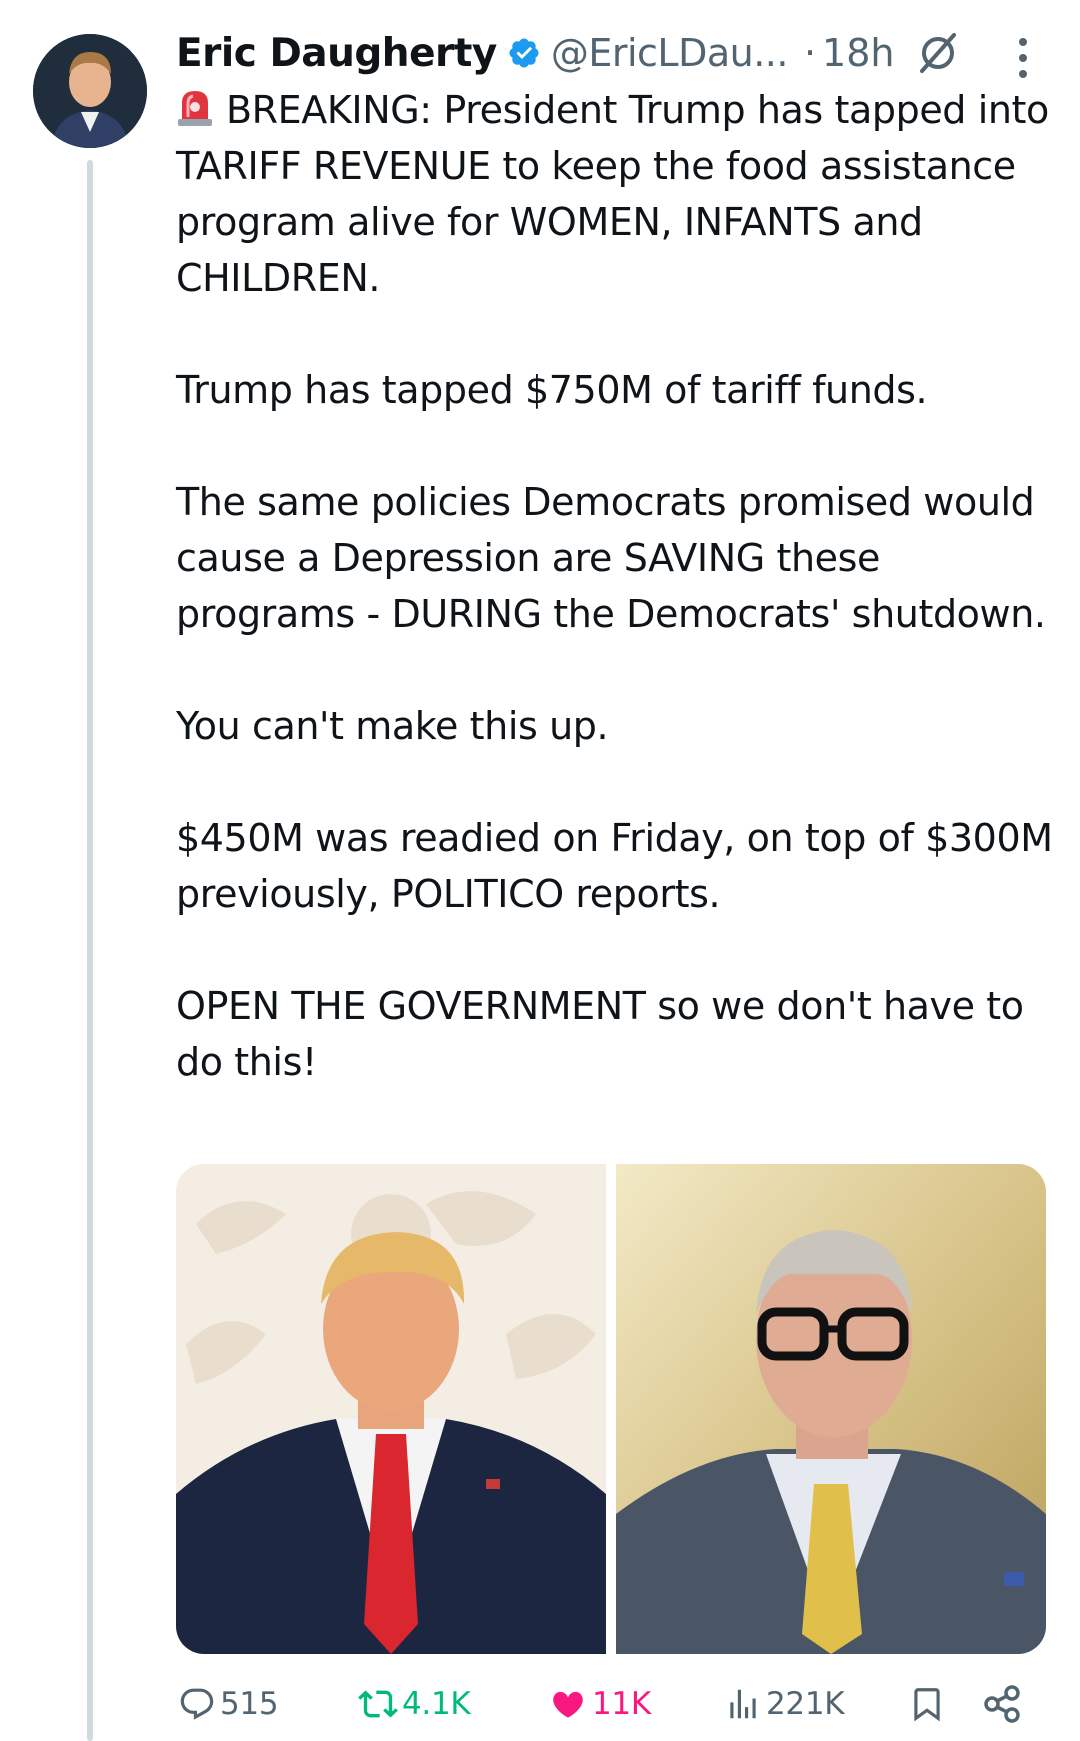 The height and width of the screenshot is (1741, 1080). I want to click on verified-badge-icon, so click(524, 53).